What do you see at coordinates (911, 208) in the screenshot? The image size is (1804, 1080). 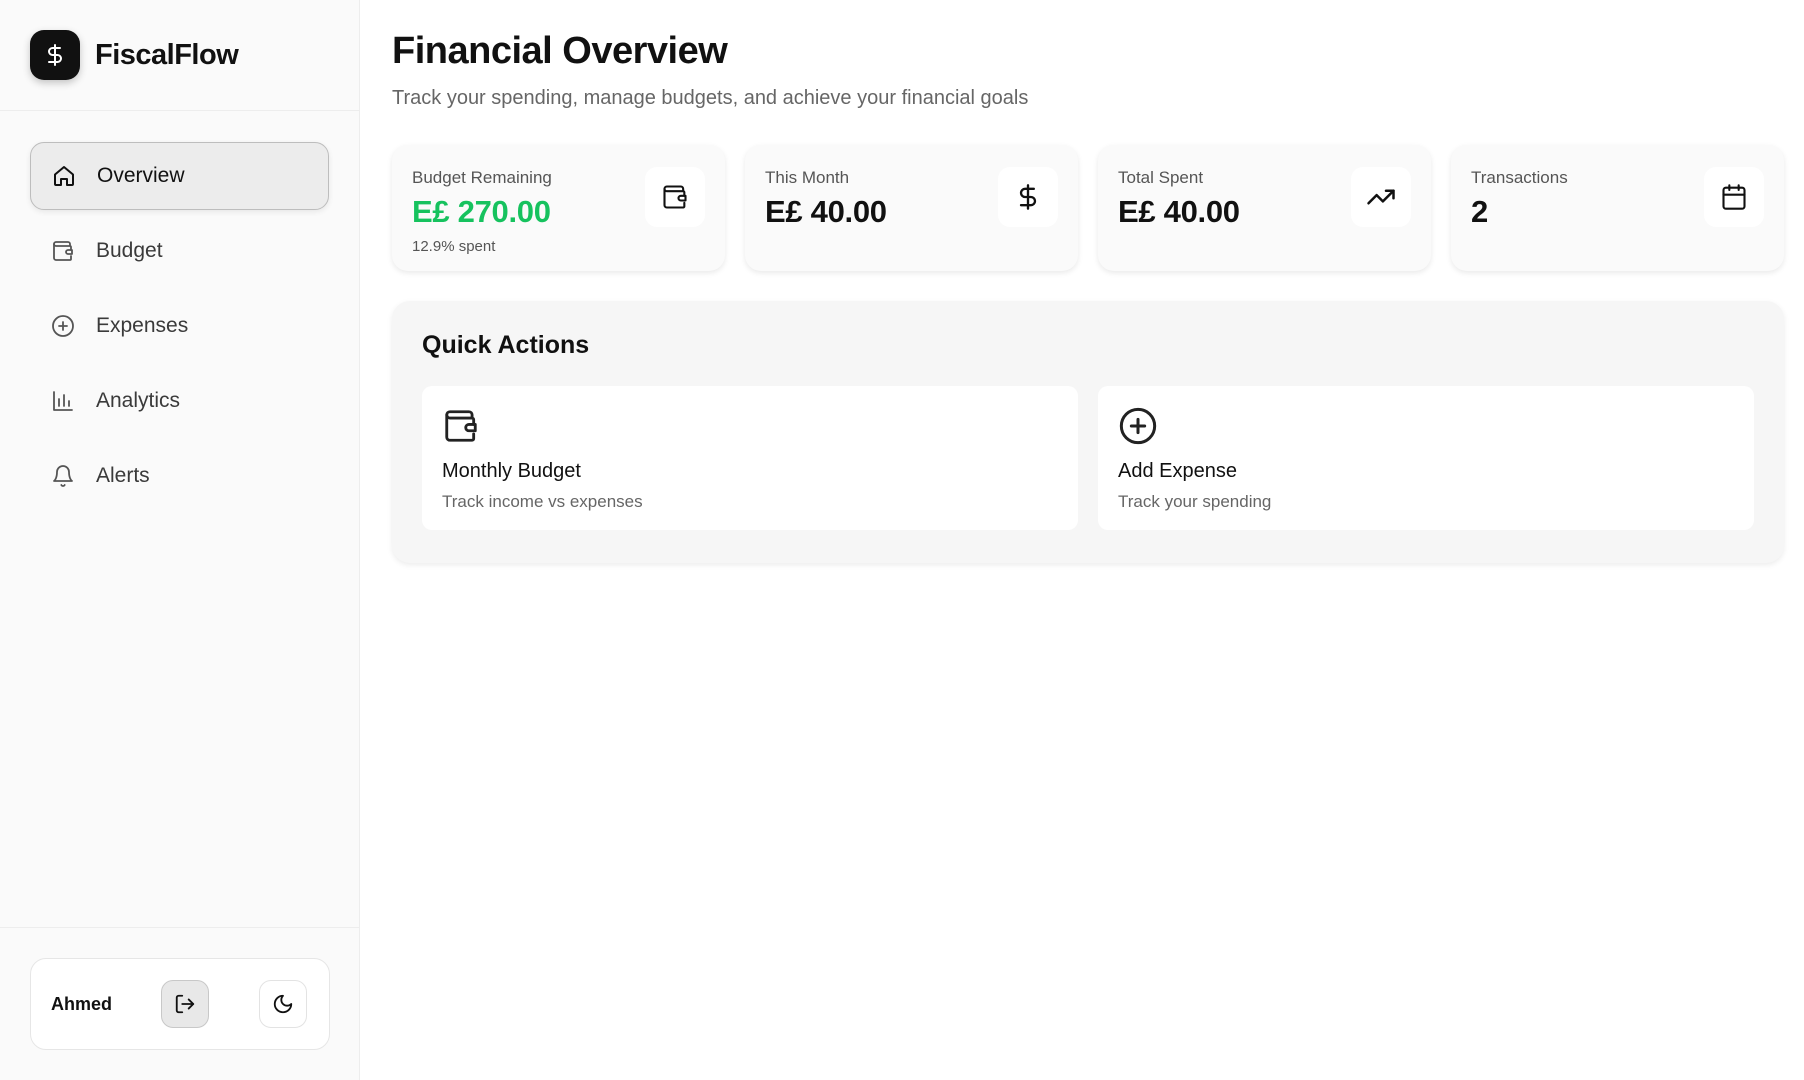 I see `stat-card-this-month: This Month E£ 40.00` at bounding box center [911, 208].